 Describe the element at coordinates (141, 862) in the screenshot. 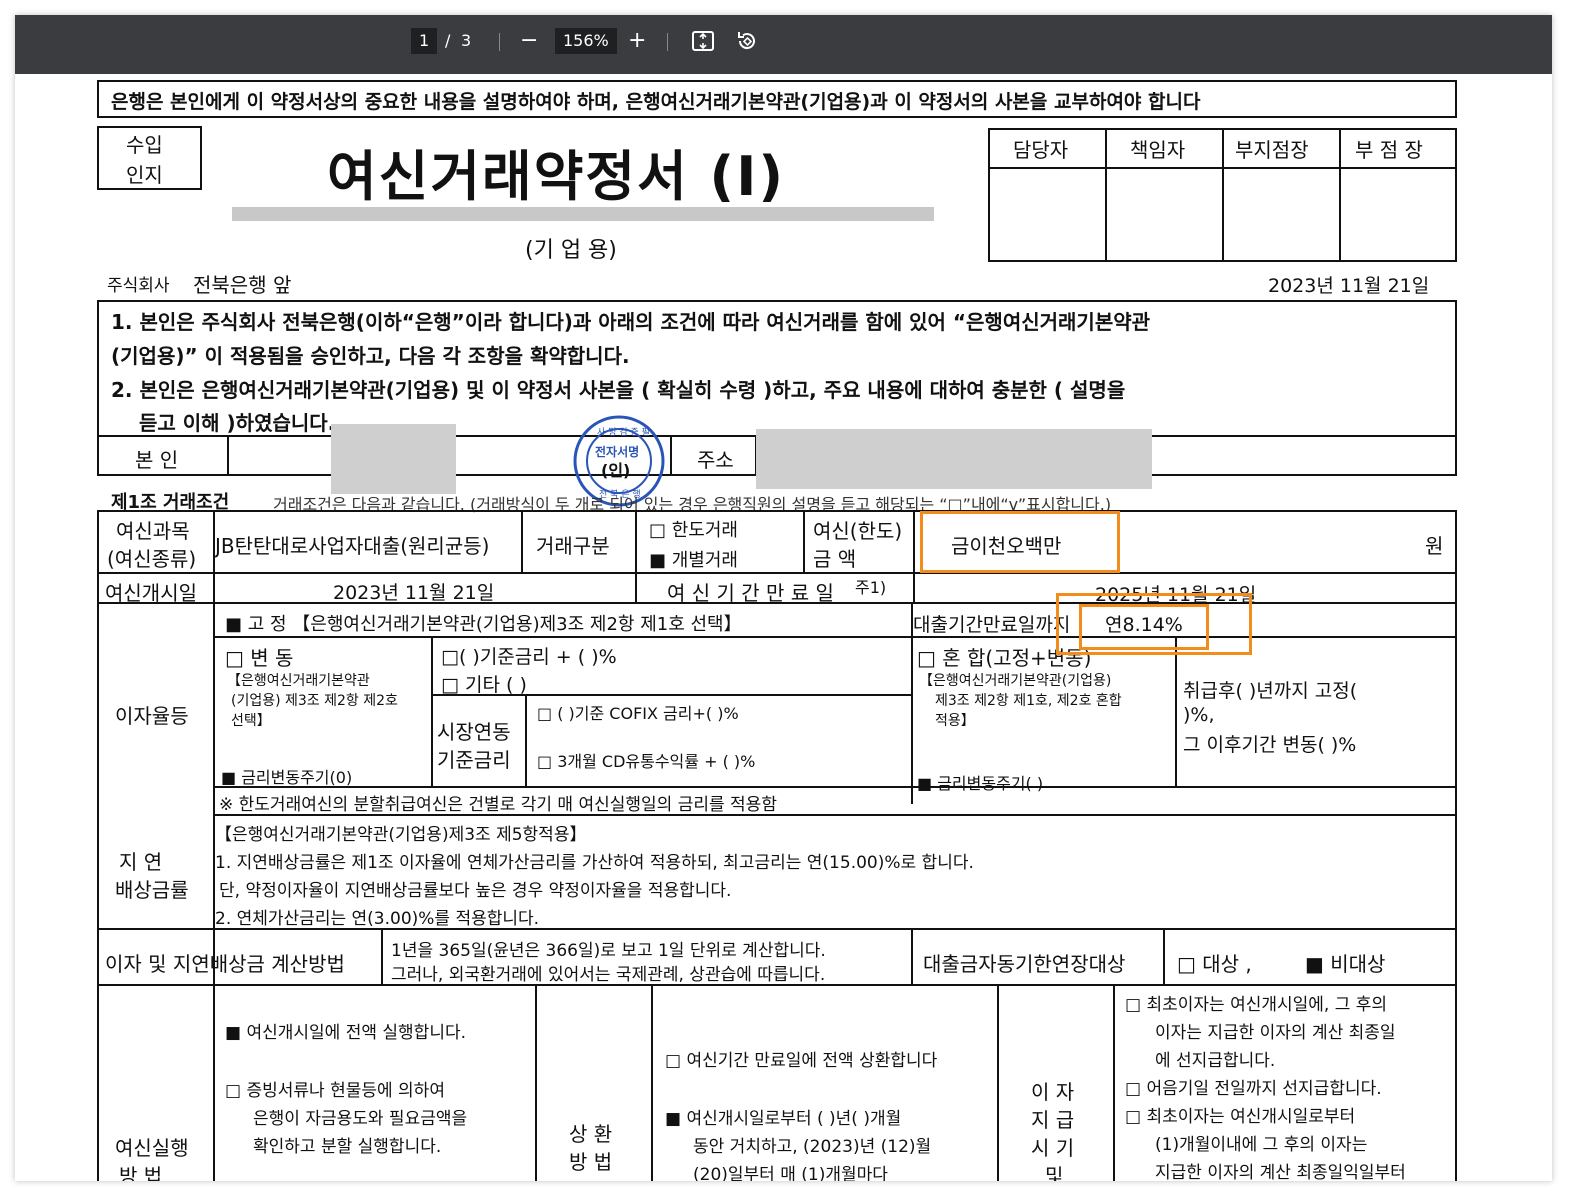

I see `delay-rate-label: 지 연` at that location.